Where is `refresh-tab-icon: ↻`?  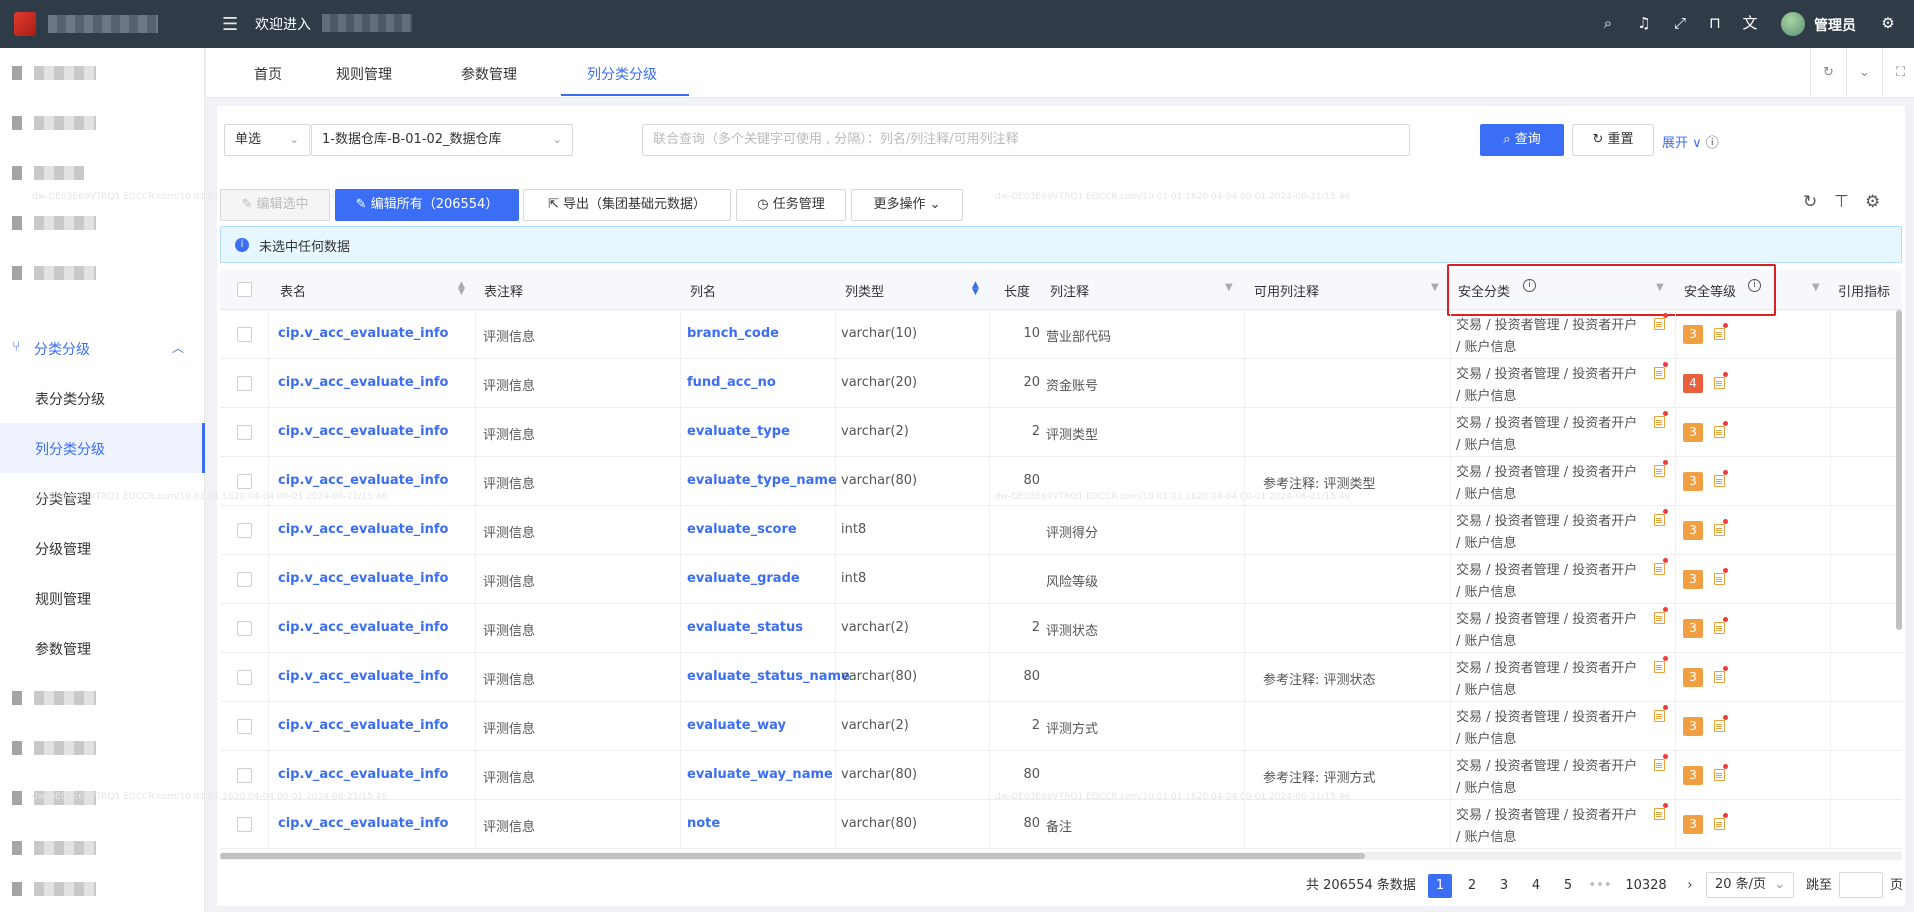
refresh-tab-icon: ↻ is located at coordinates (1828, 73).